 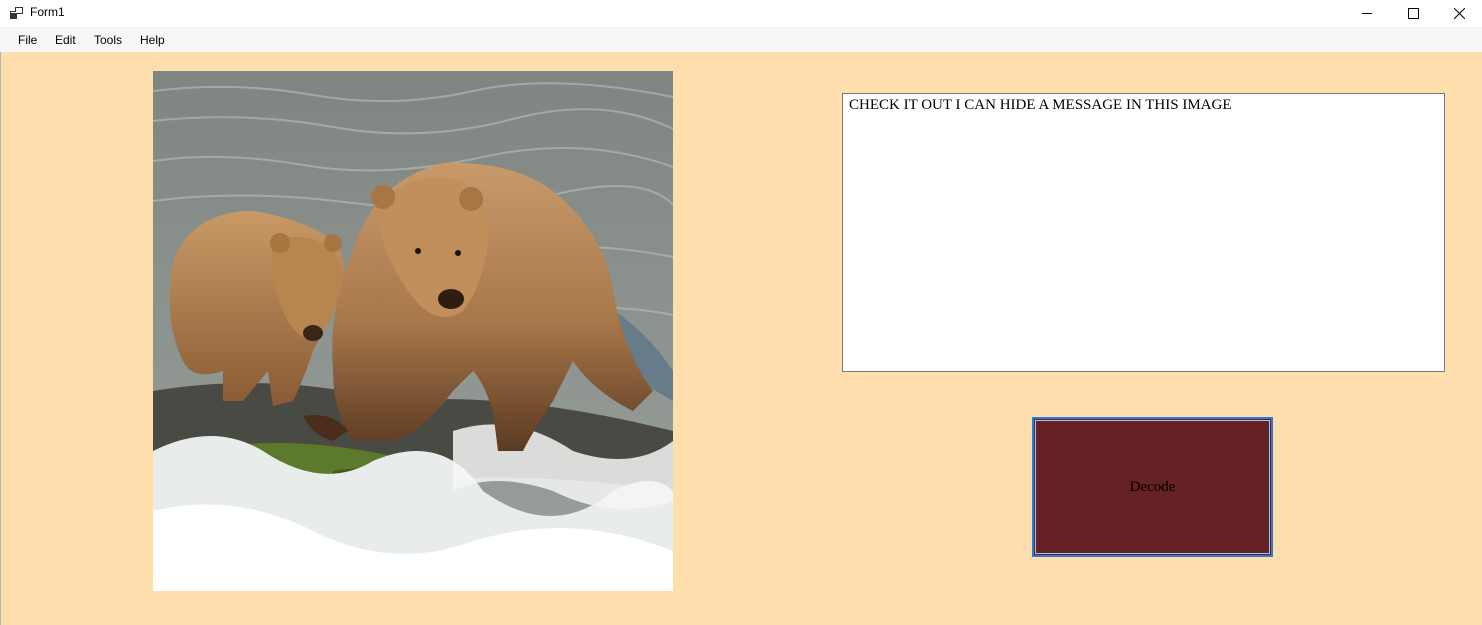 I want to click on app-icon, so click(x=16, y=13).